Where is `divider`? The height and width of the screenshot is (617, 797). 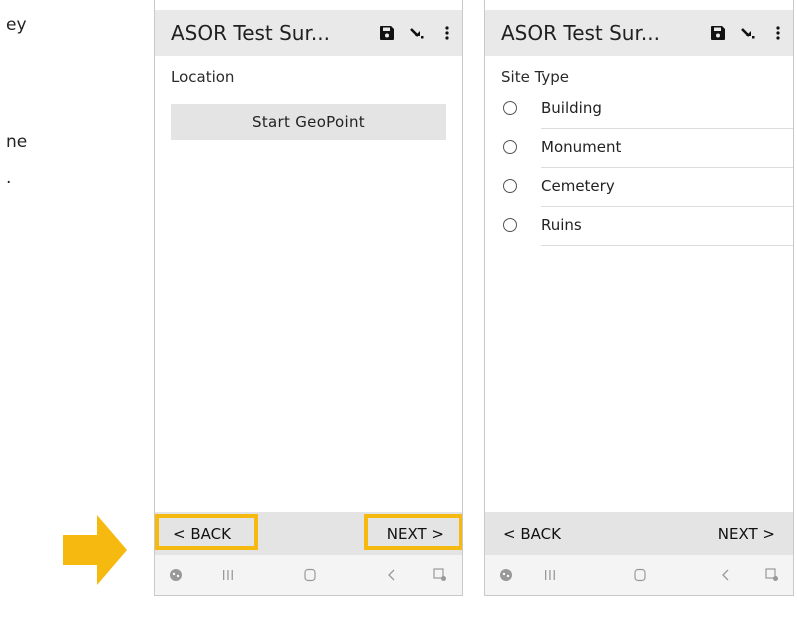
divider is located at coordinates (667, 245).